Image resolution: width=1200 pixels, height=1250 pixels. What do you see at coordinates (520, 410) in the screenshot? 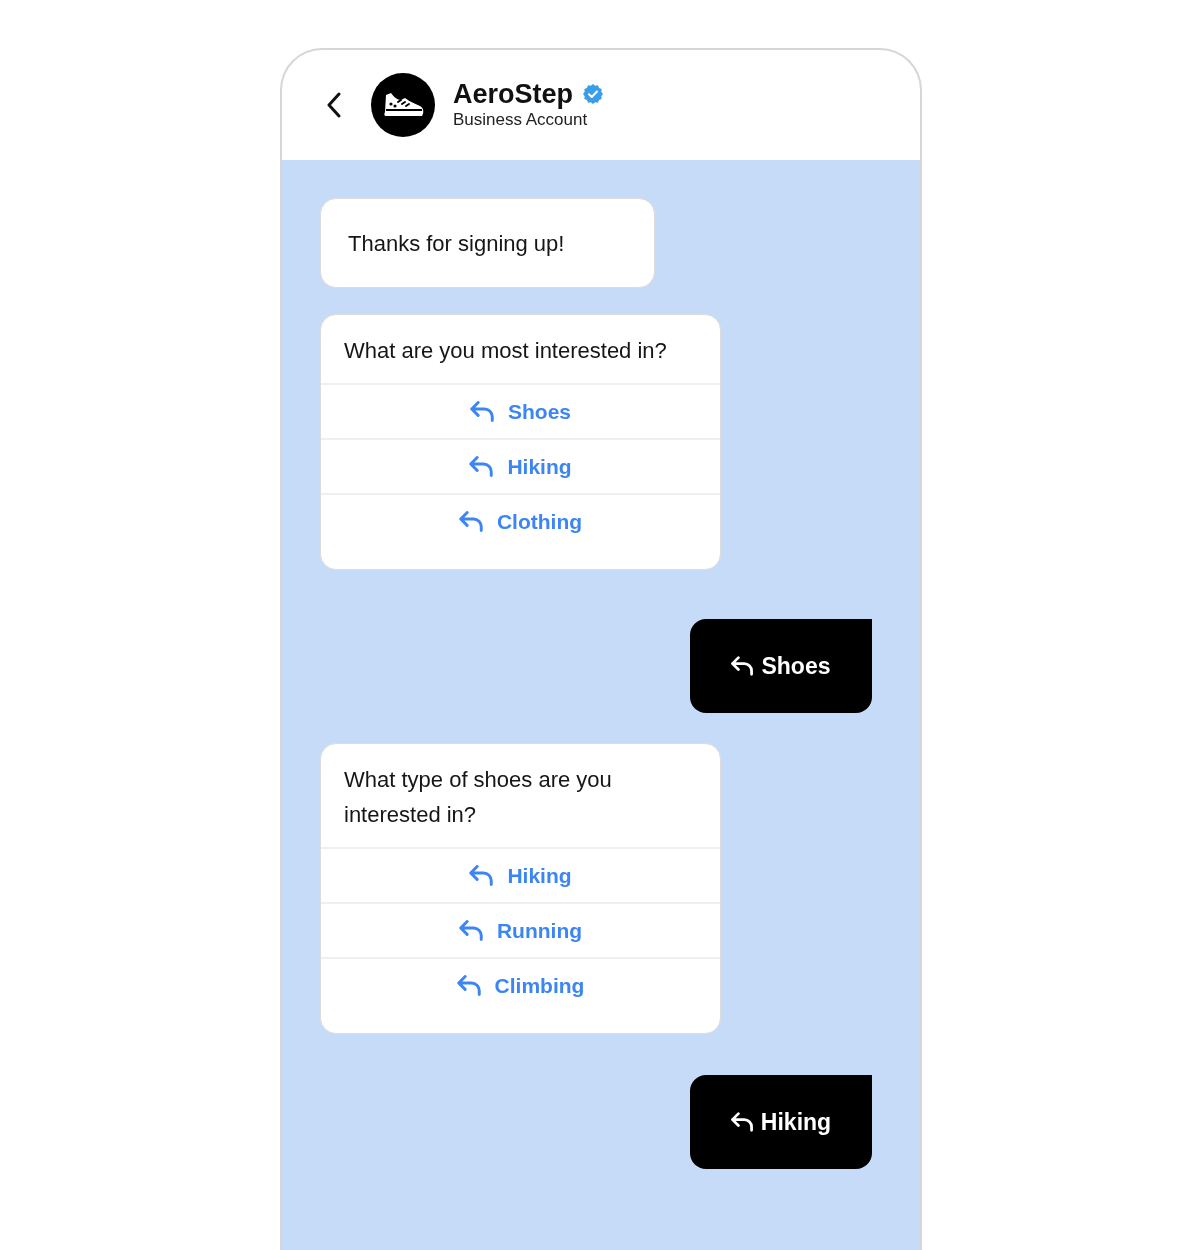
I see `quick-reply-button: Shoes` at bounding box center [520, 410].